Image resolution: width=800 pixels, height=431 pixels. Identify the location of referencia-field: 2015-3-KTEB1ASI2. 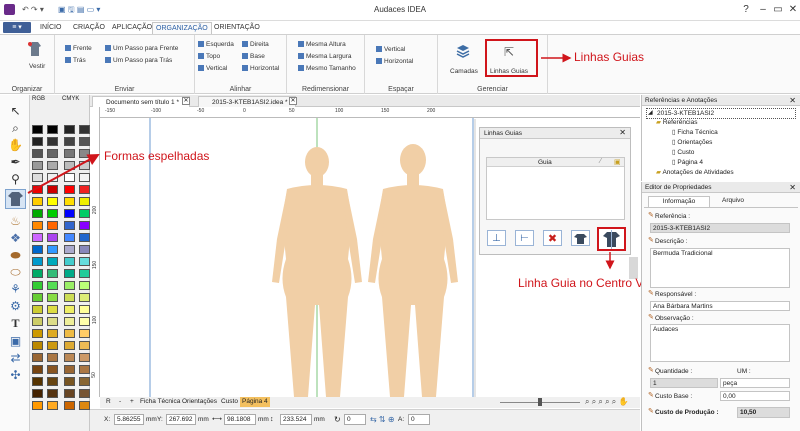
(720, 228).